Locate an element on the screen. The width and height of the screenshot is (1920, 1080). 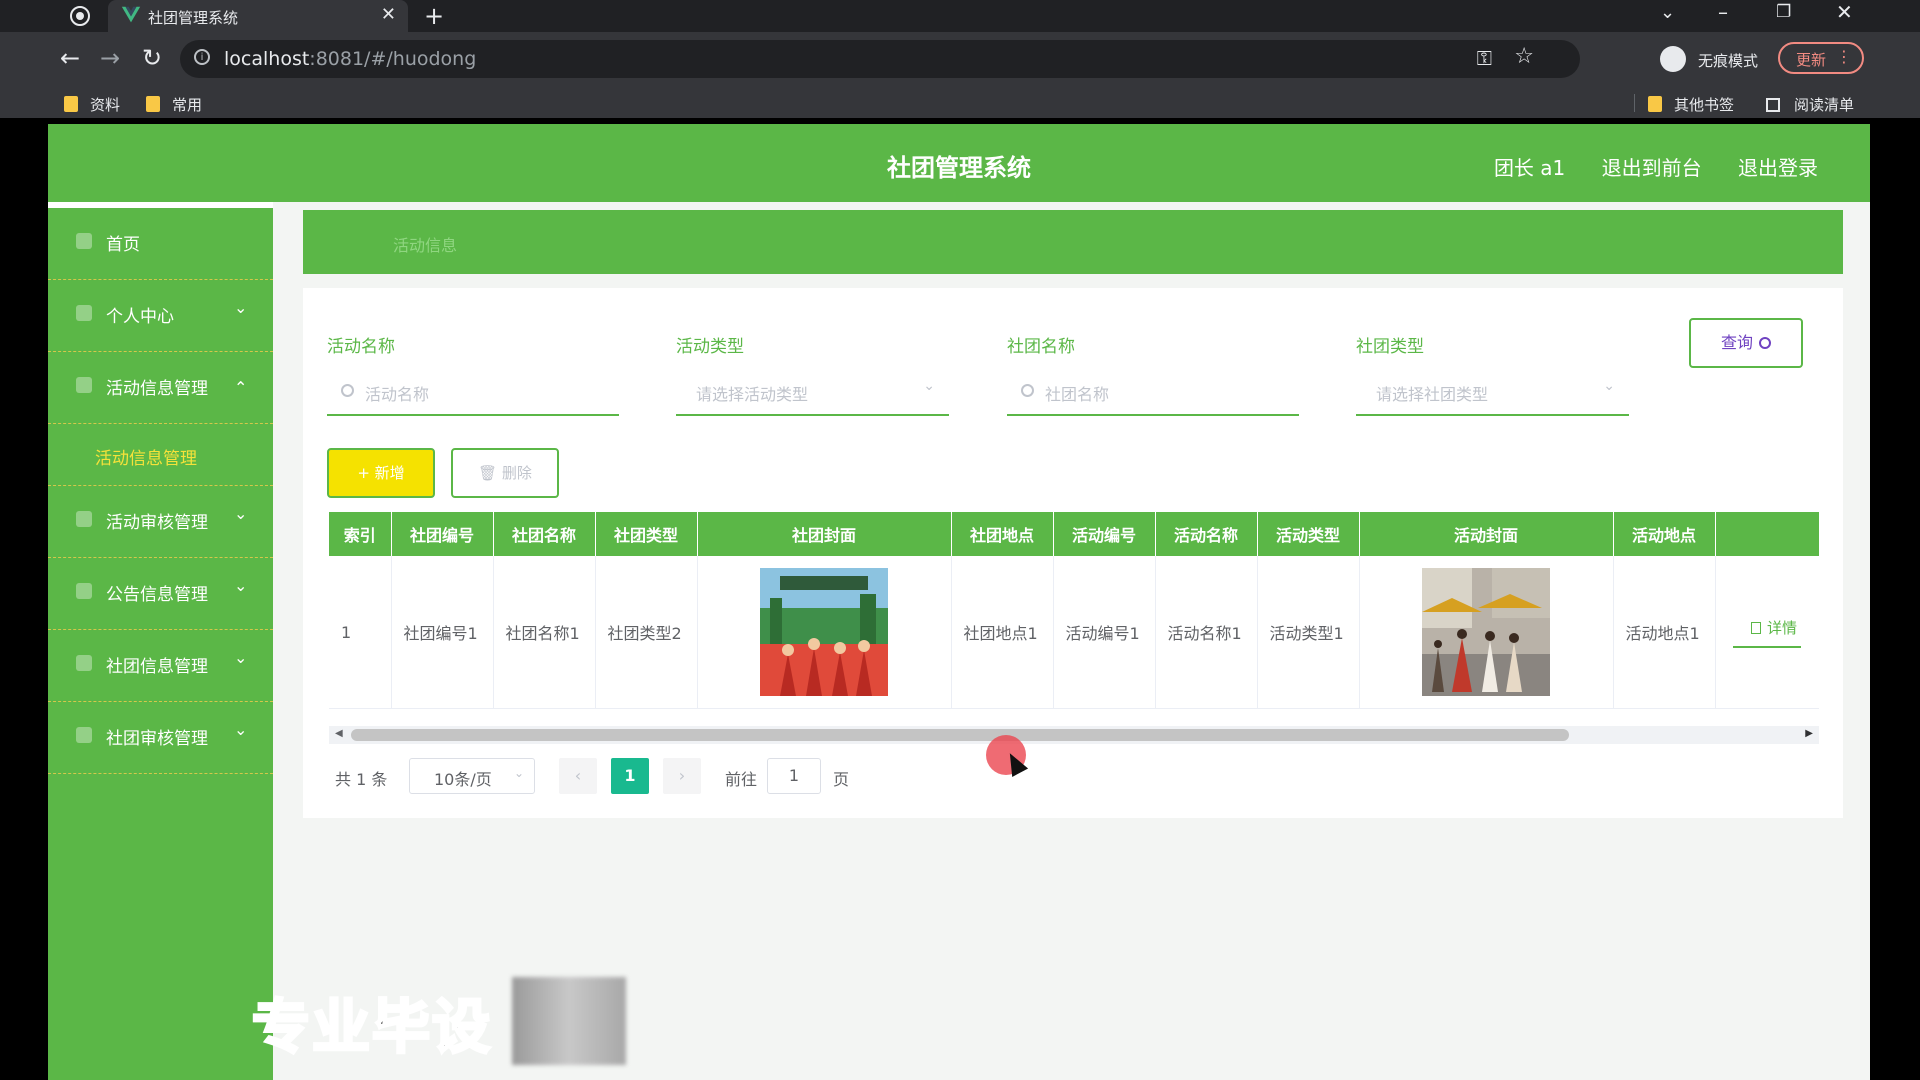
cell-activity-name: 活动名称1 is located at coordinates (1206, 632).